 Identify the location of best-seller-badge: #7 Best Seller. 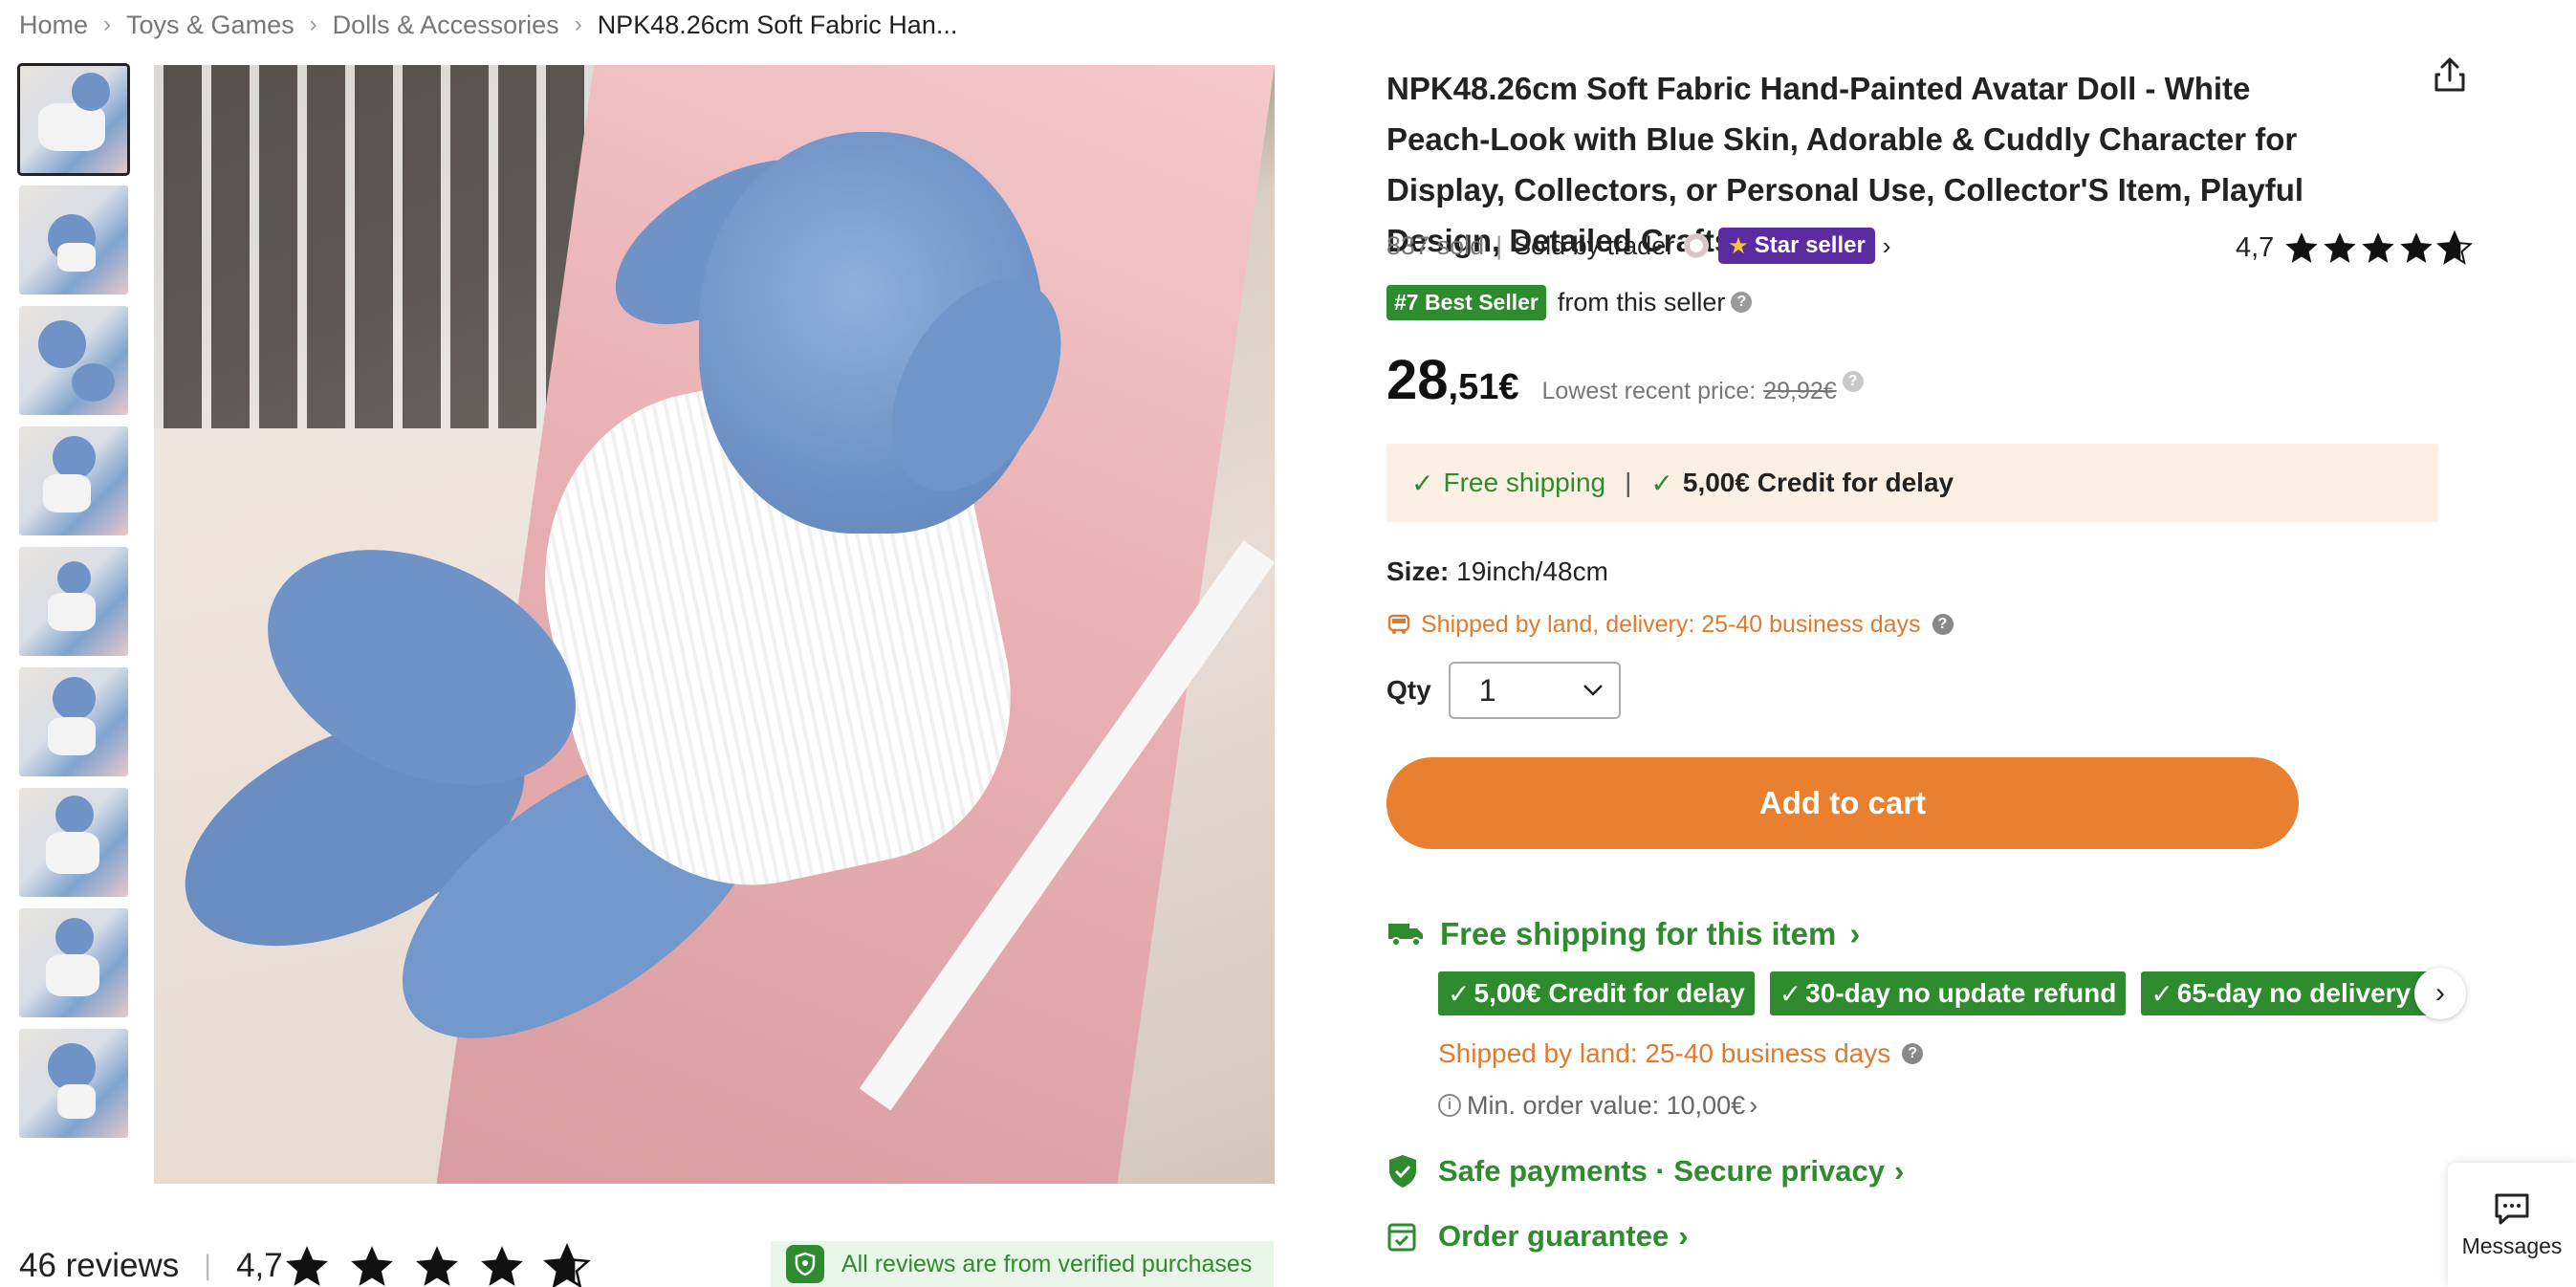
(1466, 302).